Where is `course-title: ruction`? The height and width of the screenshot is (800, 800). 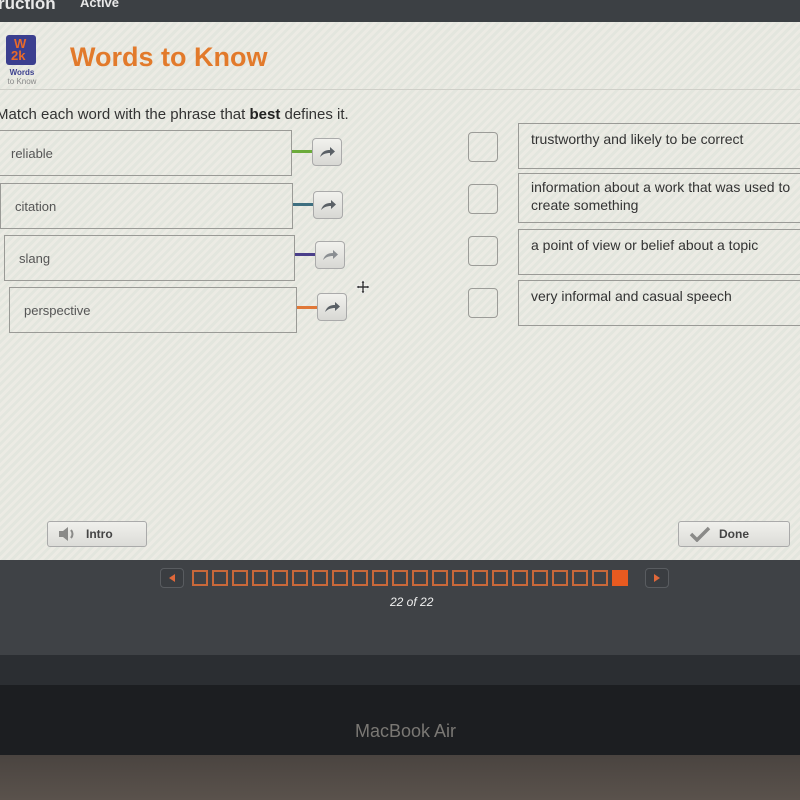 course-title: ruction is located at coordinates (28, 6).